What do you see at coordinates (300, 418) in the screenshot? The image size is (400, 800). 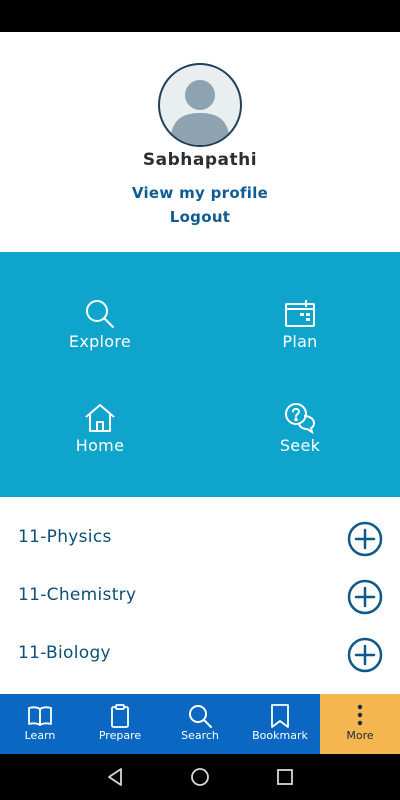 I see `question-chat-icon` at bounding box center [300, 418].